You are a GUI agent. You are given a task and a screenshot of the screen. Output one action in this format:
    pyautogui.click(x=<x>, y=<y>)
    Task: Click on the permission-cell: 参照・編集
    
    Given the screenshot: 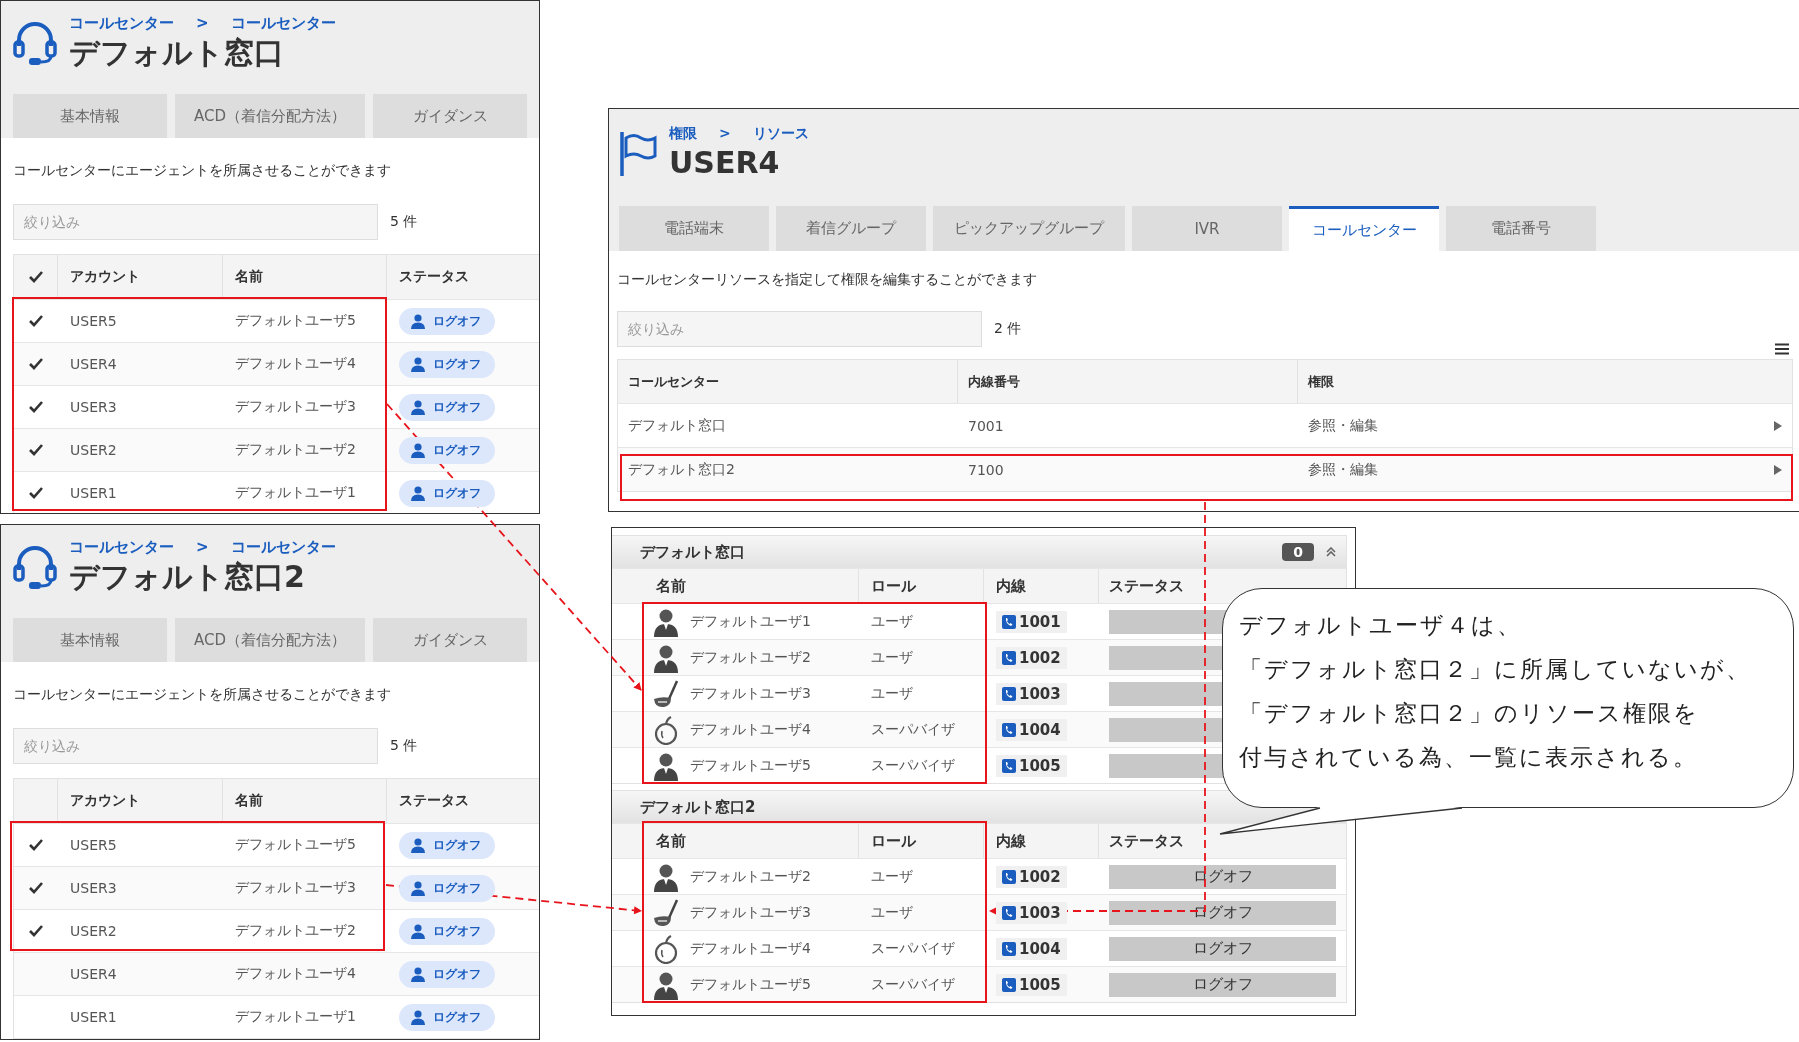 What is the action you would take?
    pyautogui.click(x=1343, y=468)
    